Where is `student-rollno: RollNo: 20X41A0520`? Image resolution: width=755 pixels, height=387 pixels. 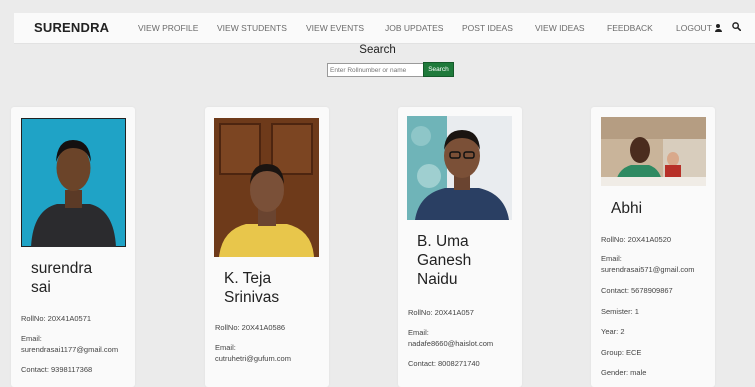
student-rollno: RollNo: 20X41A0520 is located at coordinates (636, 239).